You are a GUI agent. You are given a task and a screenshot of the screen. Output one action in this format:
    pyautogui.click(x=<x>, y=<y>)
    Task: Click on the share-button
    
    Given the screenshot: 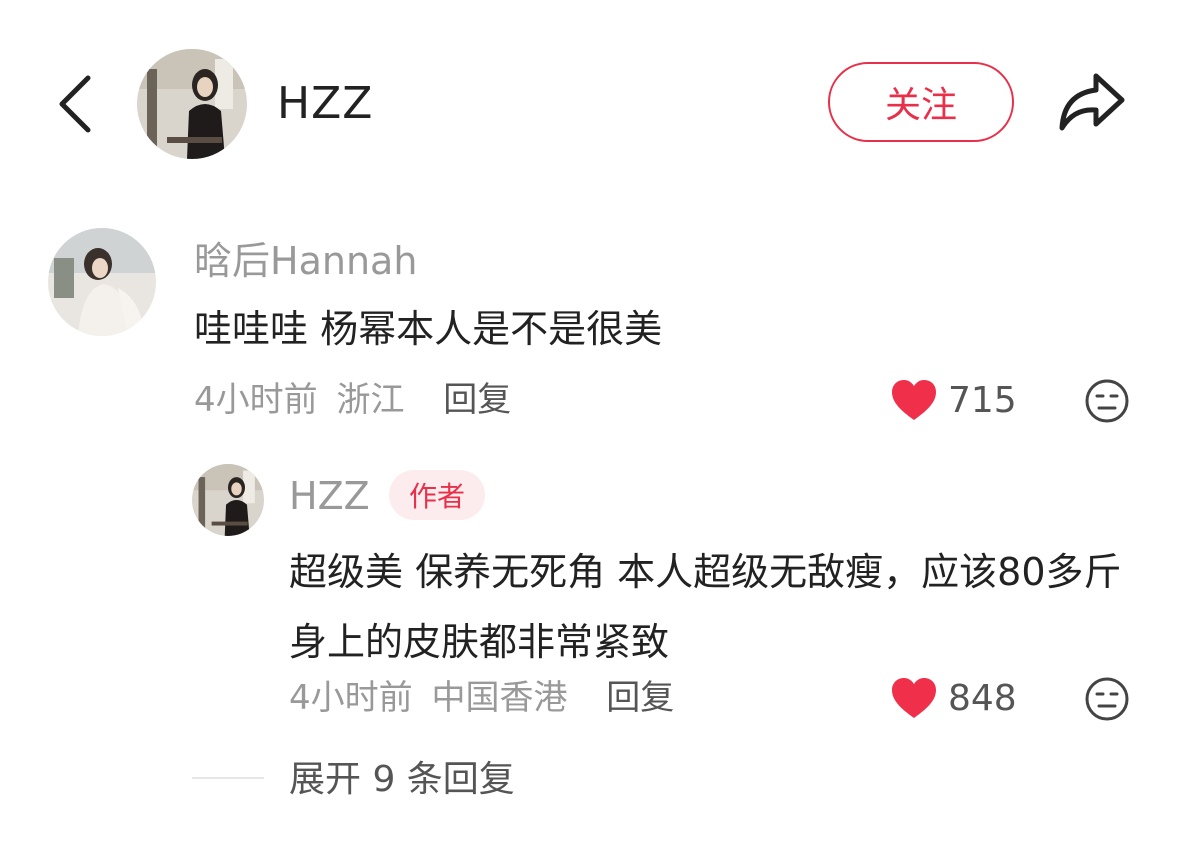 What is the action you would take?
    pyautogui.click(x=1092, y=102)
    